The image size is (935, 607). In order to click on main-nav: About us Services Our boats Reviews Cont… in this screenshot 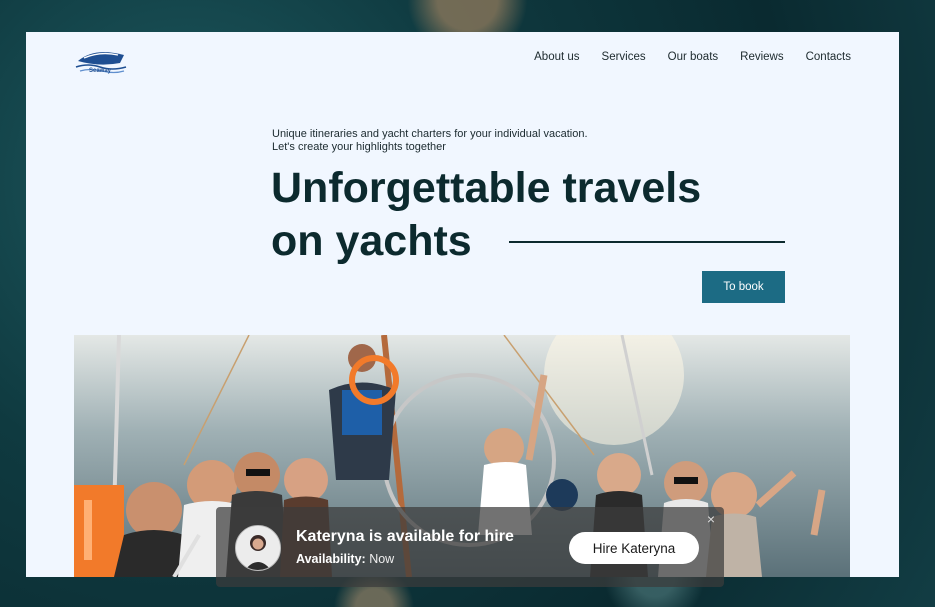, I will do `click(692, 57)`.